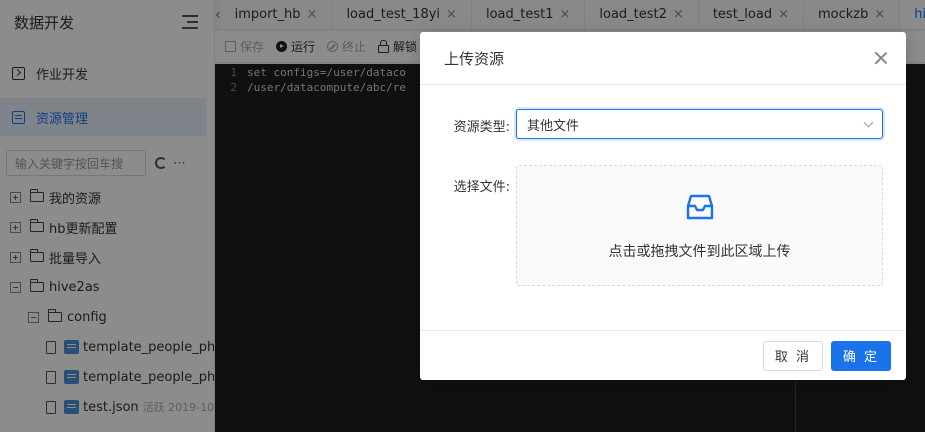 The width and height of the screenshot is (925, 432). Describe the element at coordinates (553, 126) in the screenshot. I see `select-value: 其他文件` at that location.